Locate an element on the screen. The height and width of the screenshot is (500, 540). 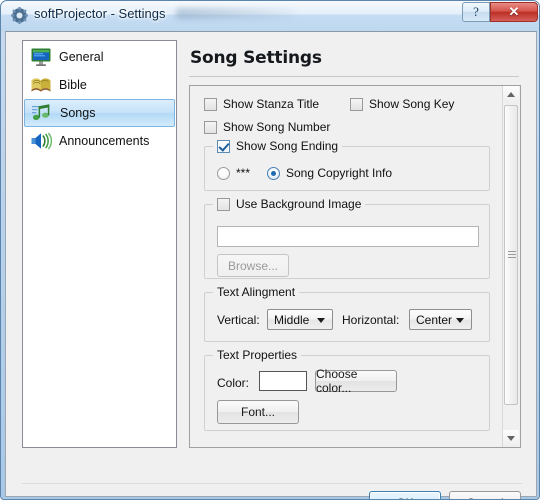
sidebar-item-bible: Bible is located at coordinates (99, 85).